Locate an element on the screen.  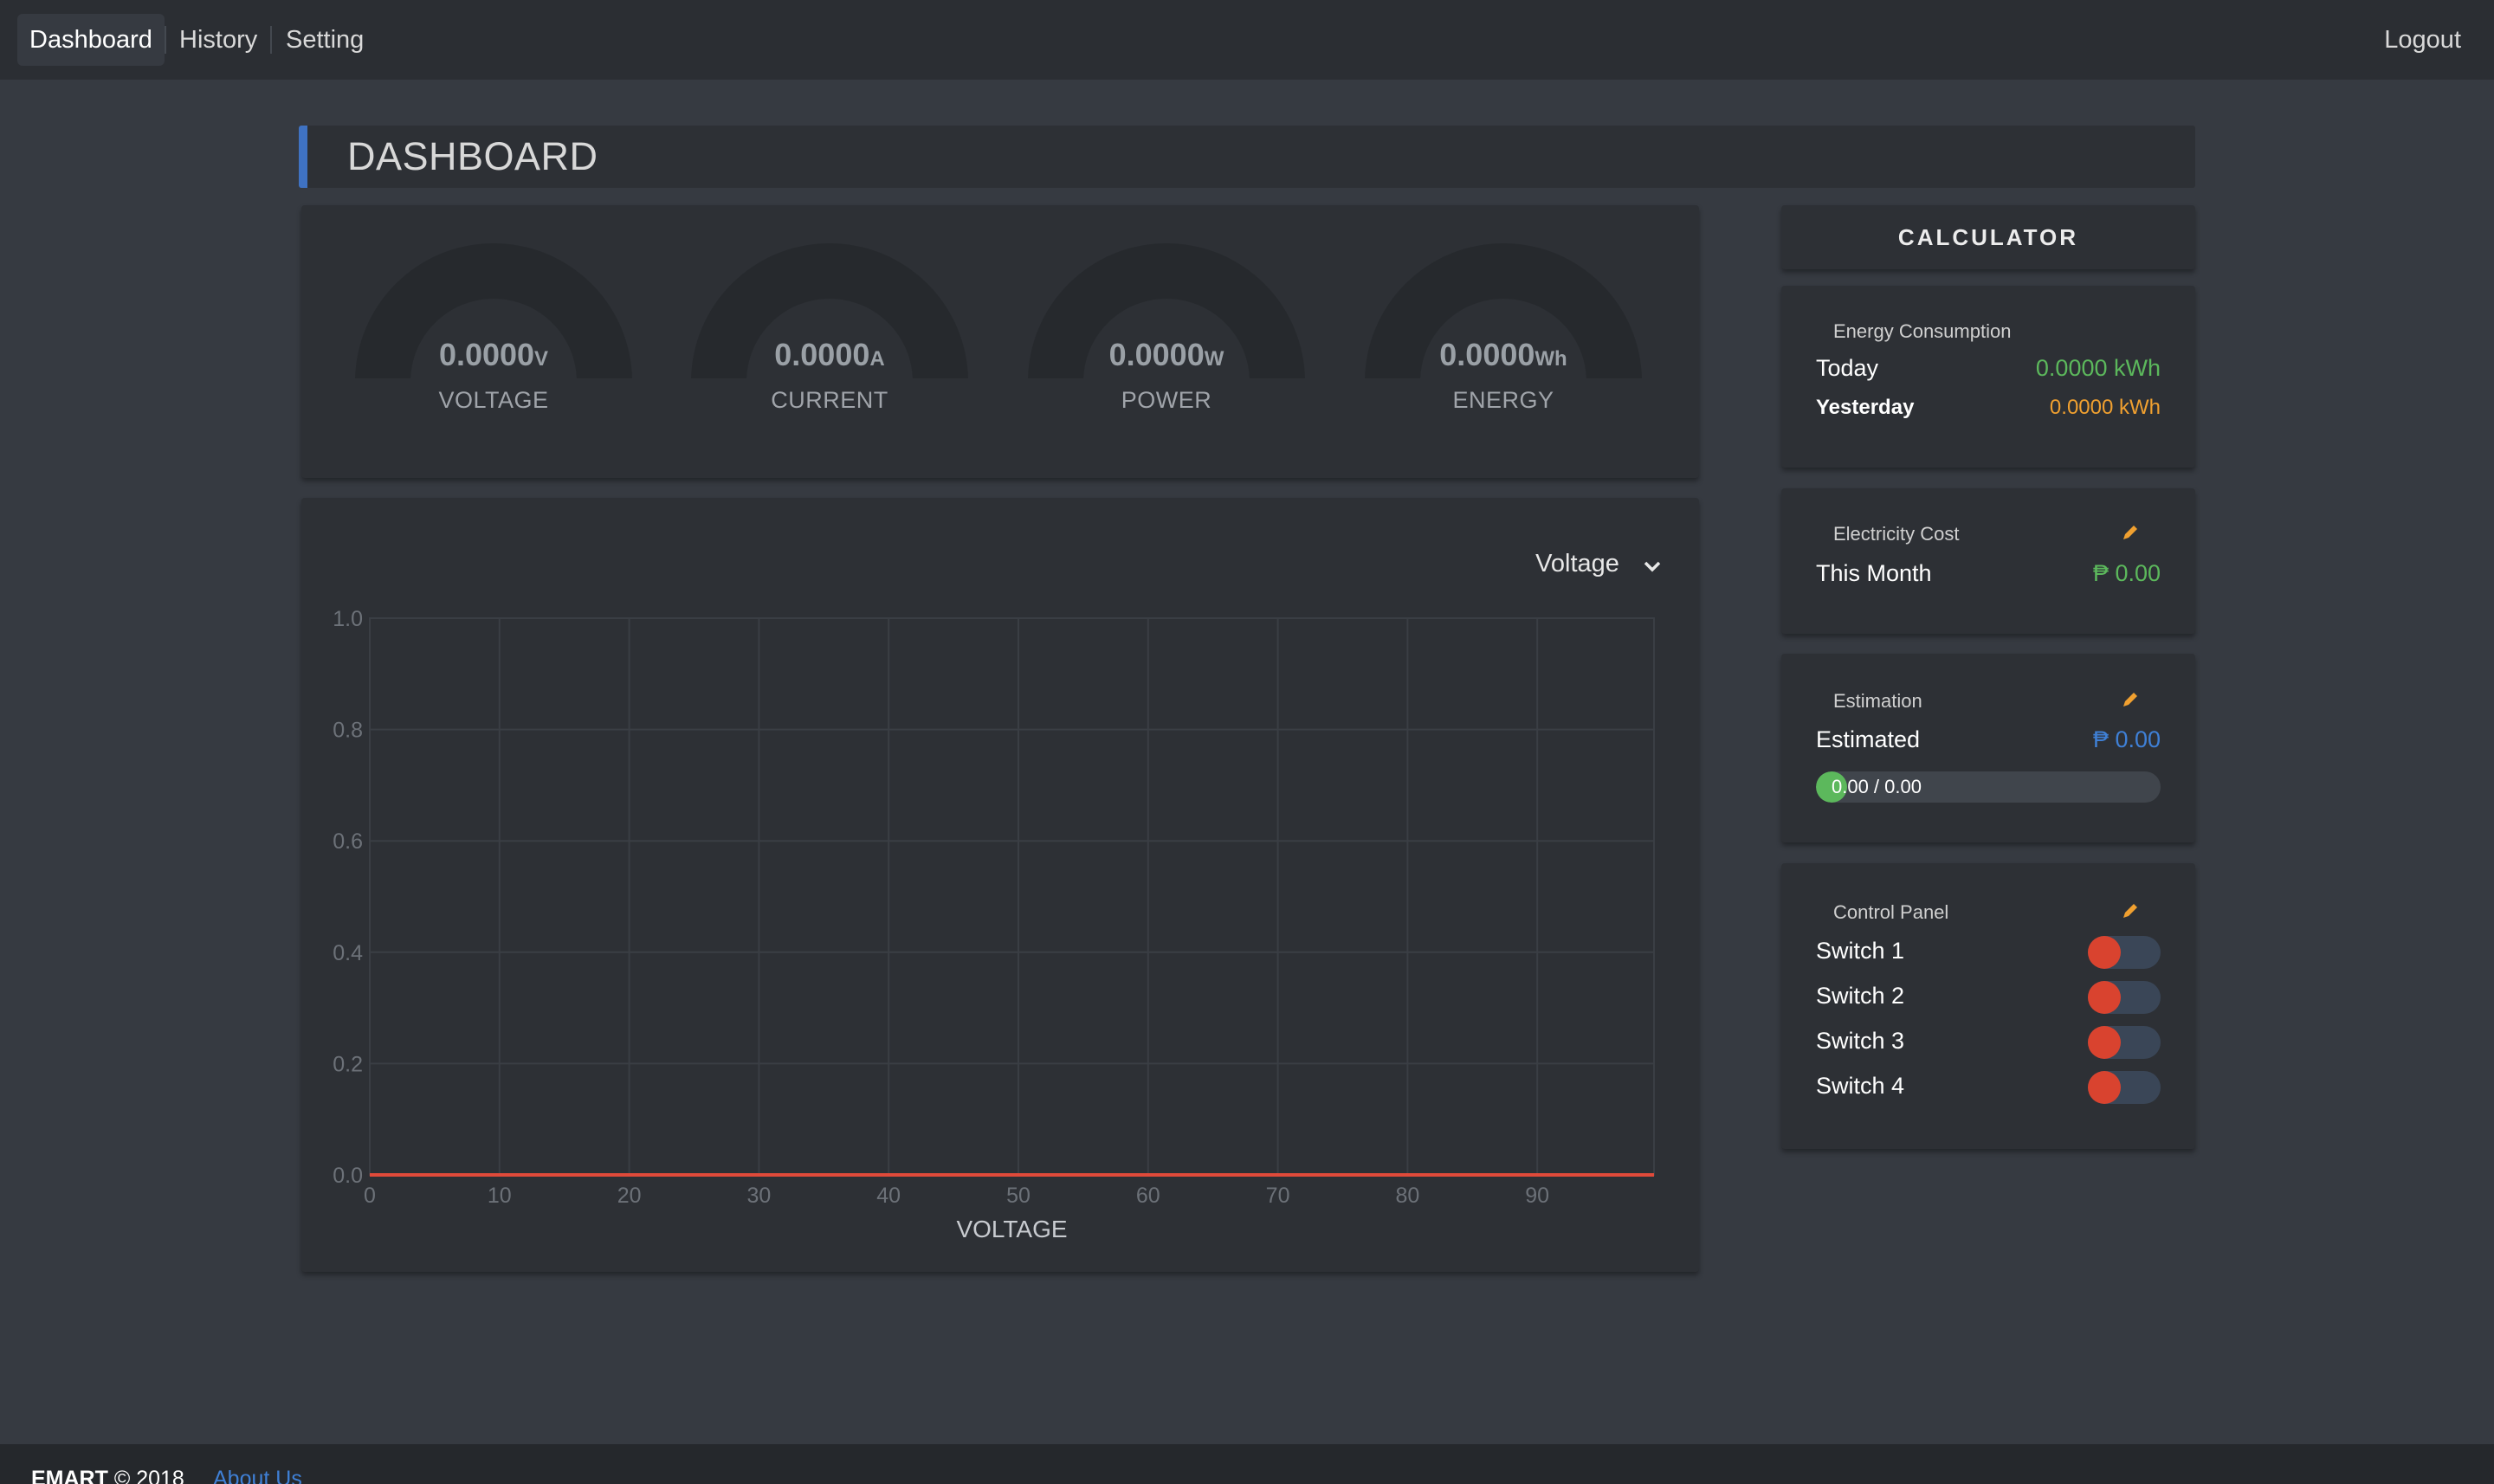
gauge-unit: W is located at coordinates (1214, 359).